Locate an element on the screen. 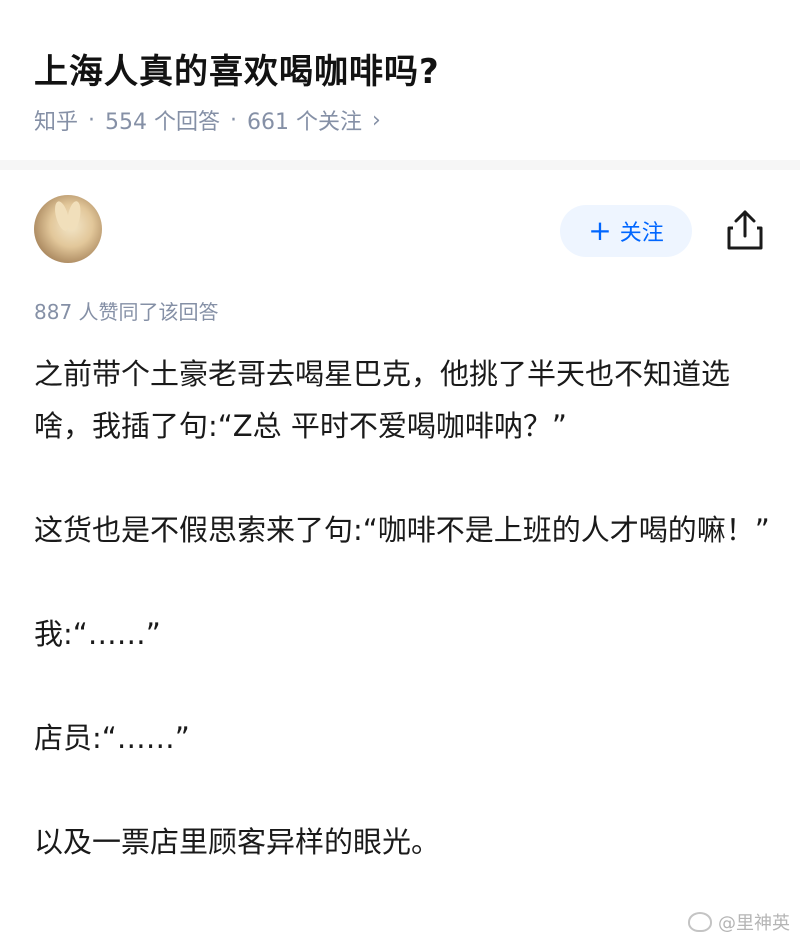 The width and height of the screenshot is (800, 943). chevron-right-icon: › is located at coordinates (376, 120).